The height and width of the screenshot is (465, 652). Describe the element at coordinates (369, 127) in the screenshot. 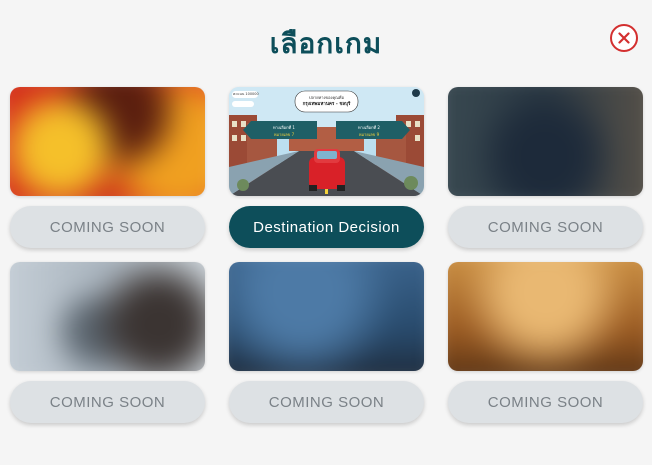

I see `right-sign-text: ทางเลือกที่ 2` at that location.